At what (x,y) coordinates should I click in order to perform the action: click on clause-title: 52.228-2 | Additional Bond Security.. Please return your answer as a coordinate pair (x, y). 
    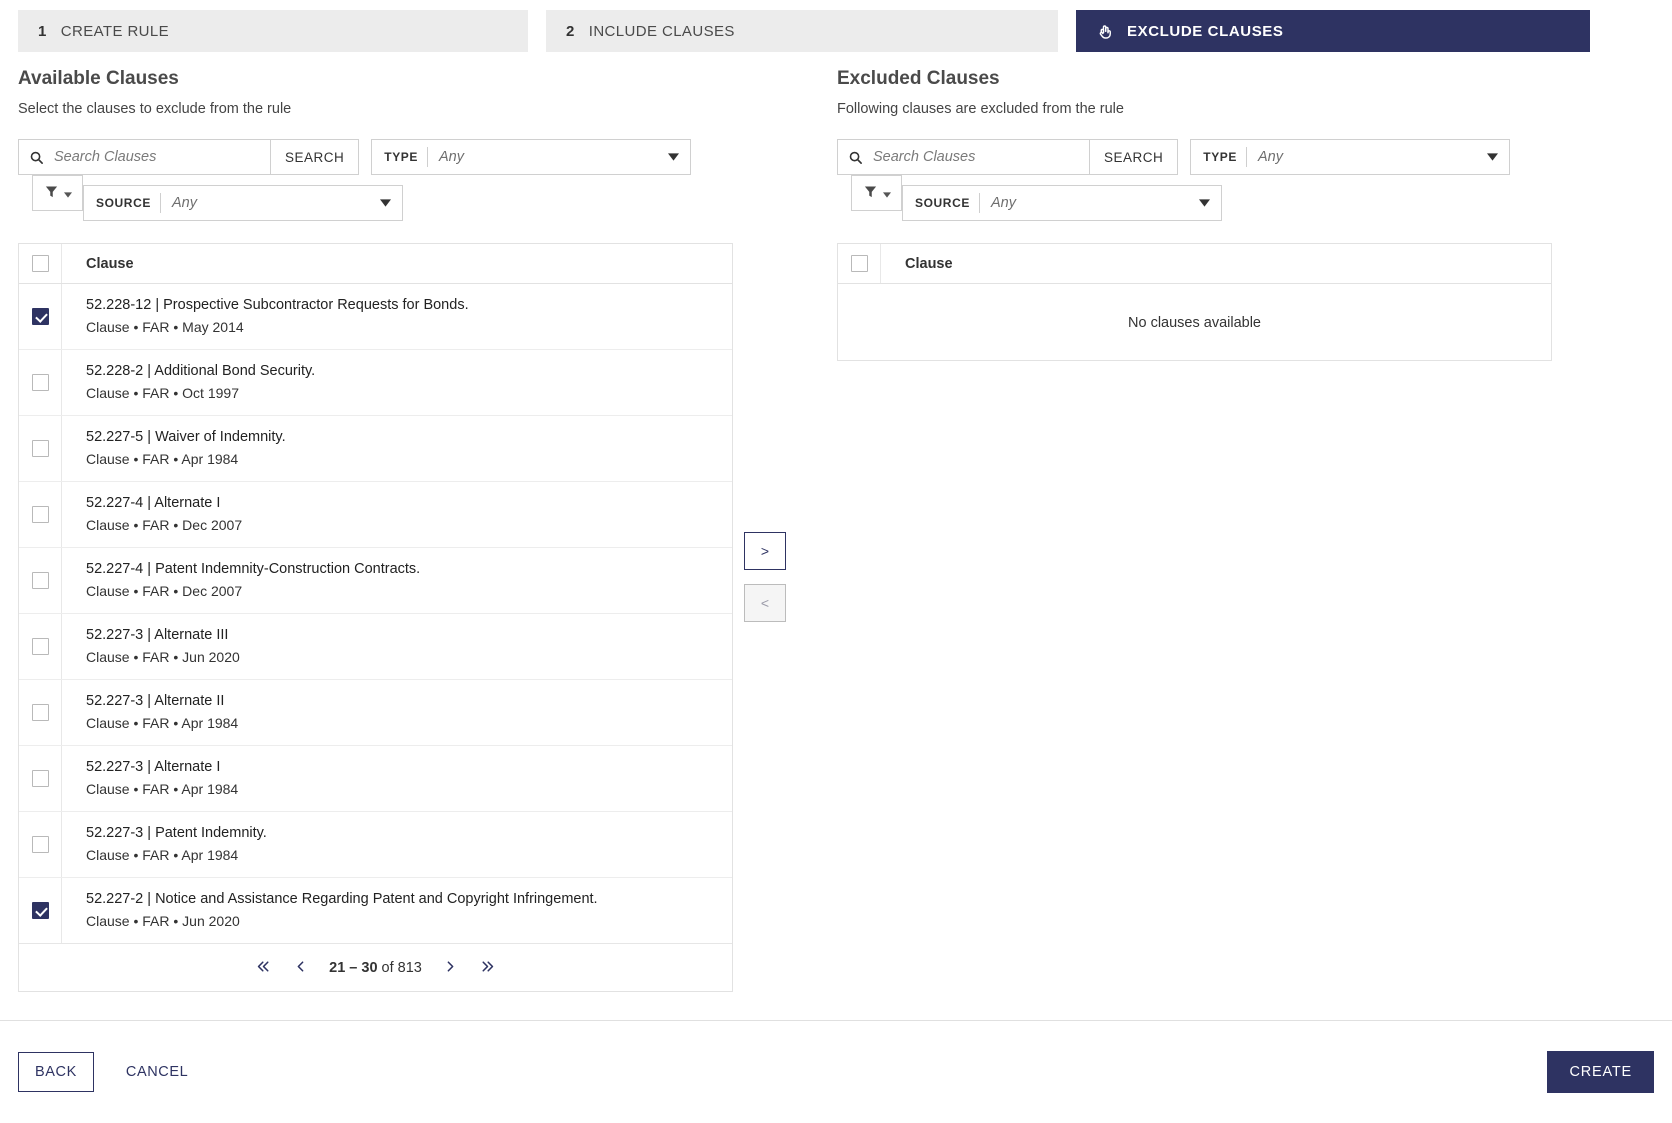
    Looking at the image, I should click on (201, 371).